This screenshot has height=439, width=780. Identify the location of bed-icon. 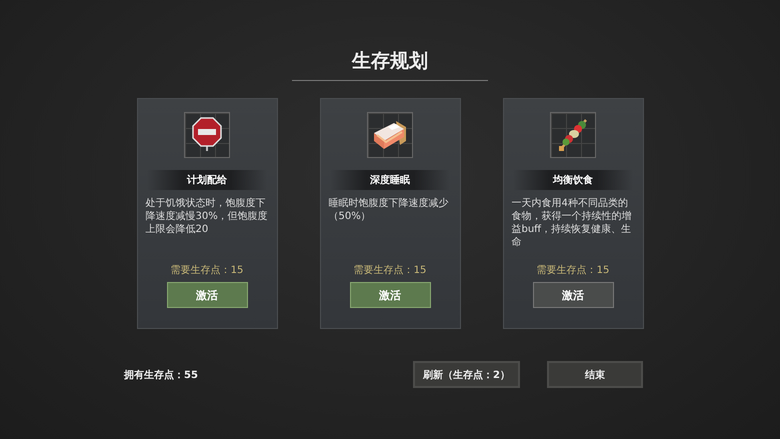
(390, 135).